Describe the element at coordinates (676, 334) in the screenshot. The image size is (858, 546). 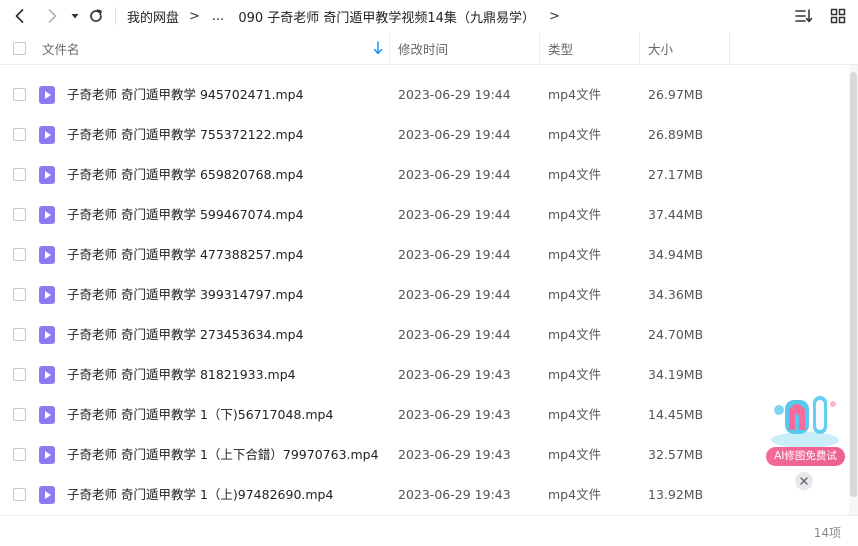
I see `file-size: 24.70MB` at that location.